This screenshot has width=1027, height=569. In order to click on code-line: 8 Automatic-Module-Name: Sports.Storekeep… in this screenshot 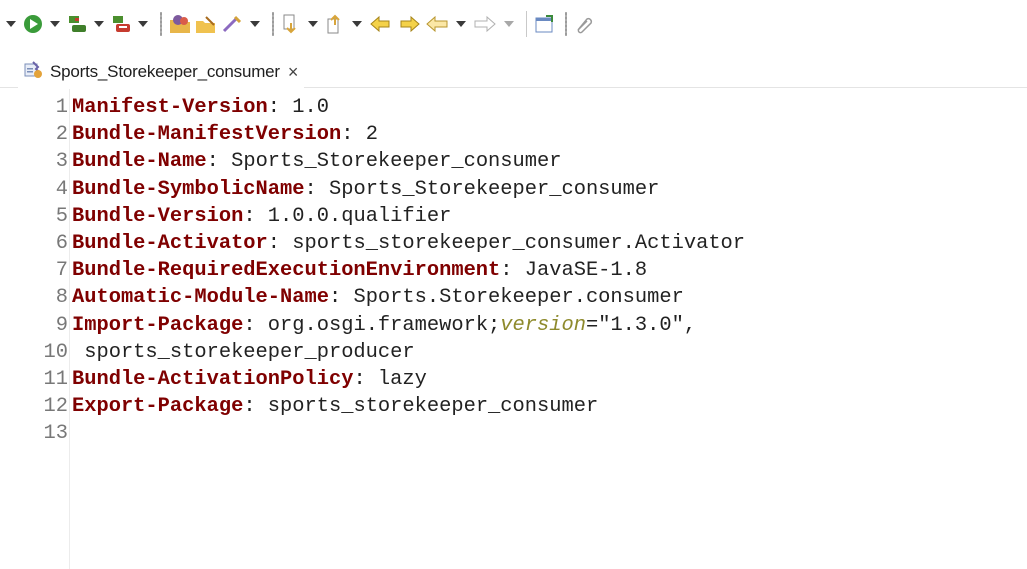, I will do `click(372, 297)`.